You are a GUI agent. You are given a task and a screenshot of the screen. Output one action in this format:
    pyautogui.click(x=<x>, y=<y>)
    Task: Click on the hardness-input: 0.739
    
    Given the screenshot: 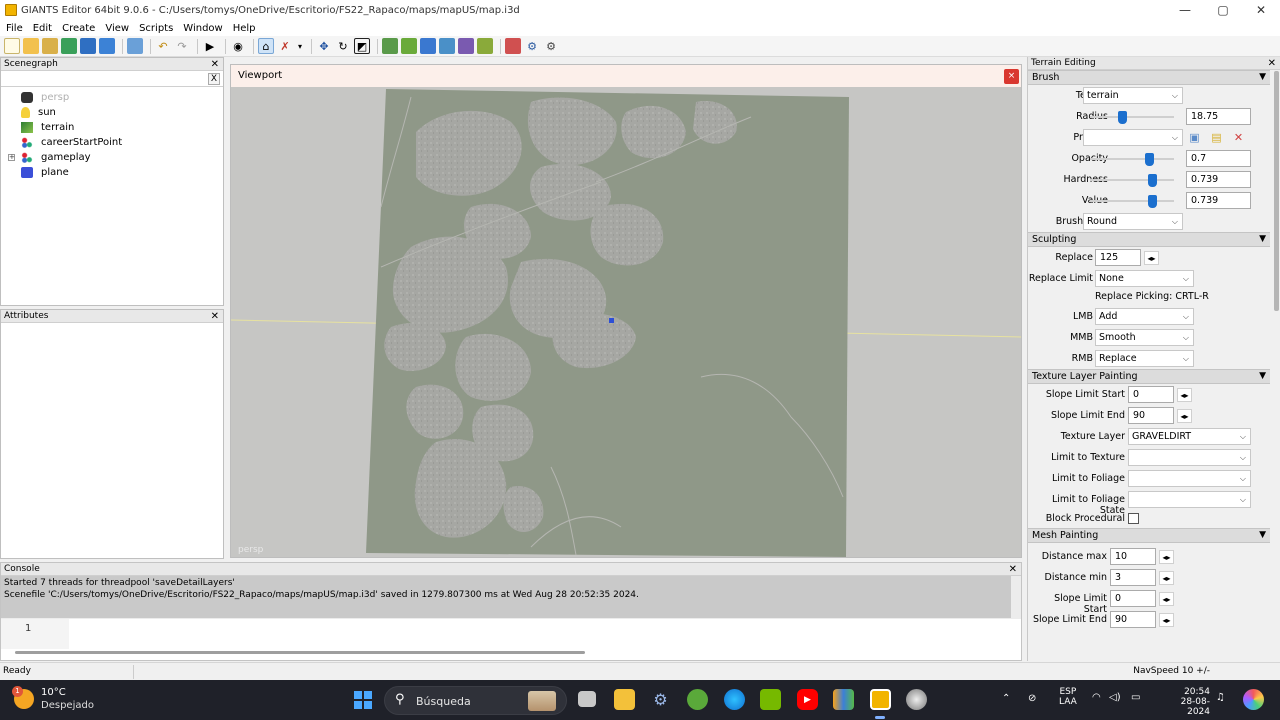 What is the action you would take?
    pyautogui.click(x=1218, y=179)
    